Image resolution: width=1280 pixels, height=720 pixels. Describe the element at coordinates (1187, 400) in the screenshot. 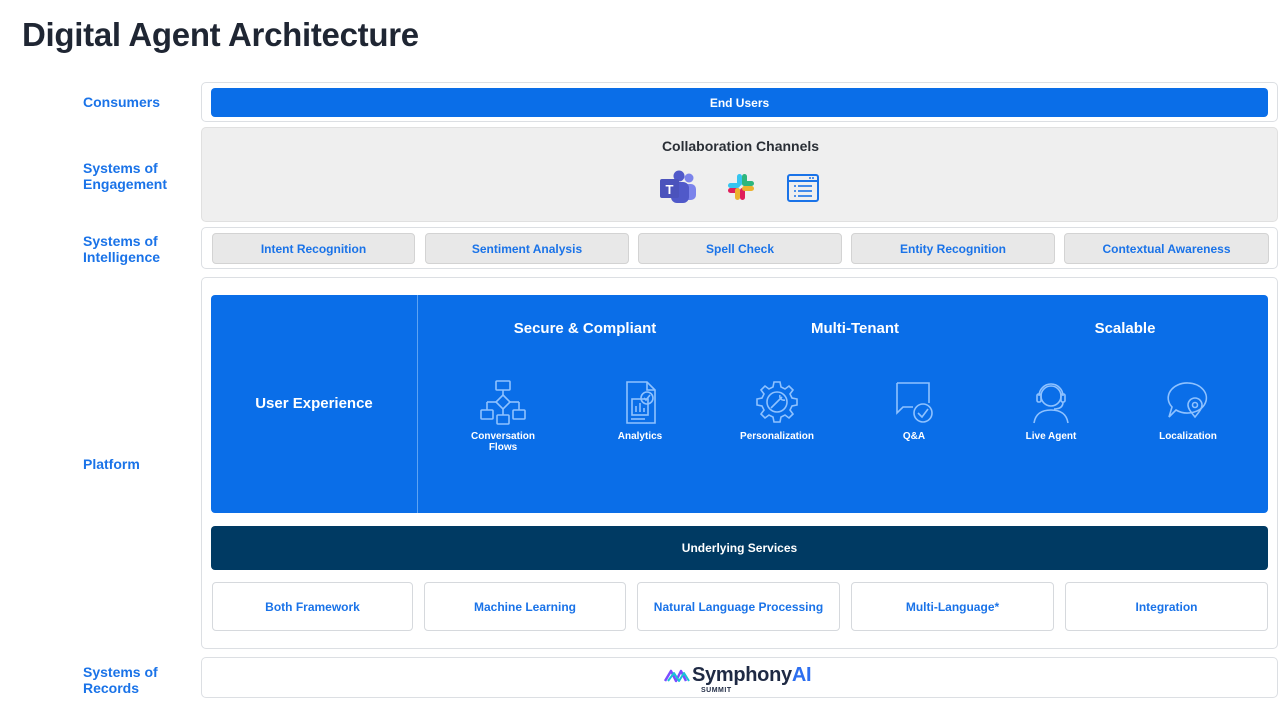

I see `location-chat-icon` at that location.